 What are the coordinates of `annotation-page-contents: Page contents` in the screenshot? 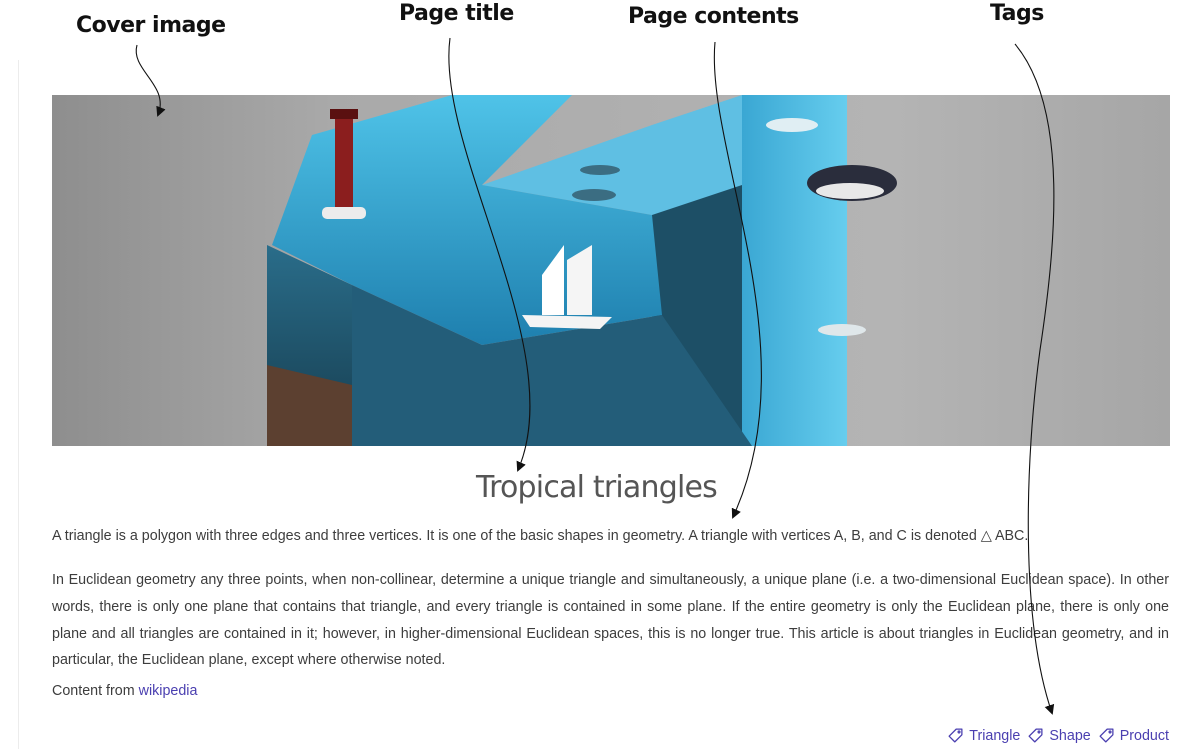 It's located at (713, 16).